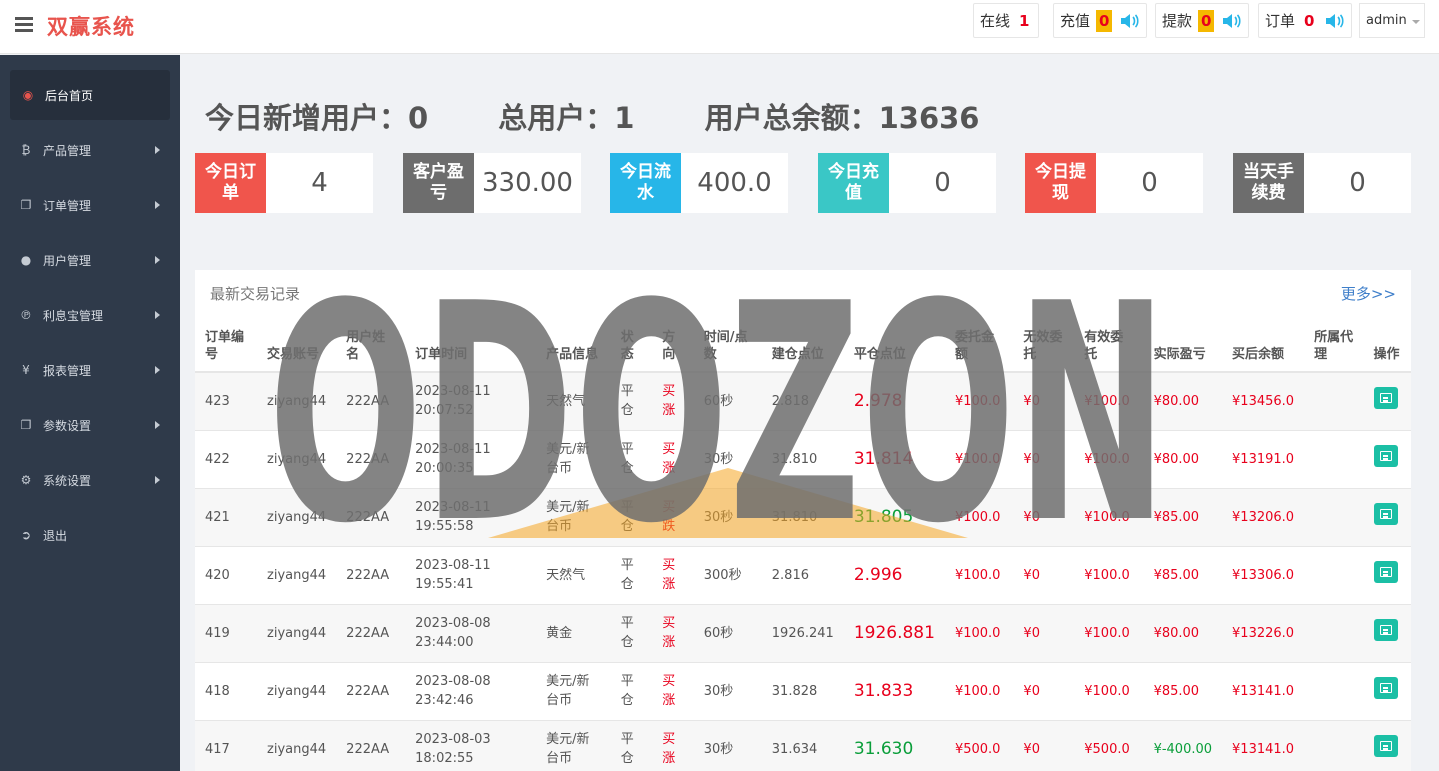  What do you see at coordinates (24, 25) in the screenshot?
I see `menu-toggle-icon` at bounding box center [24, 25].